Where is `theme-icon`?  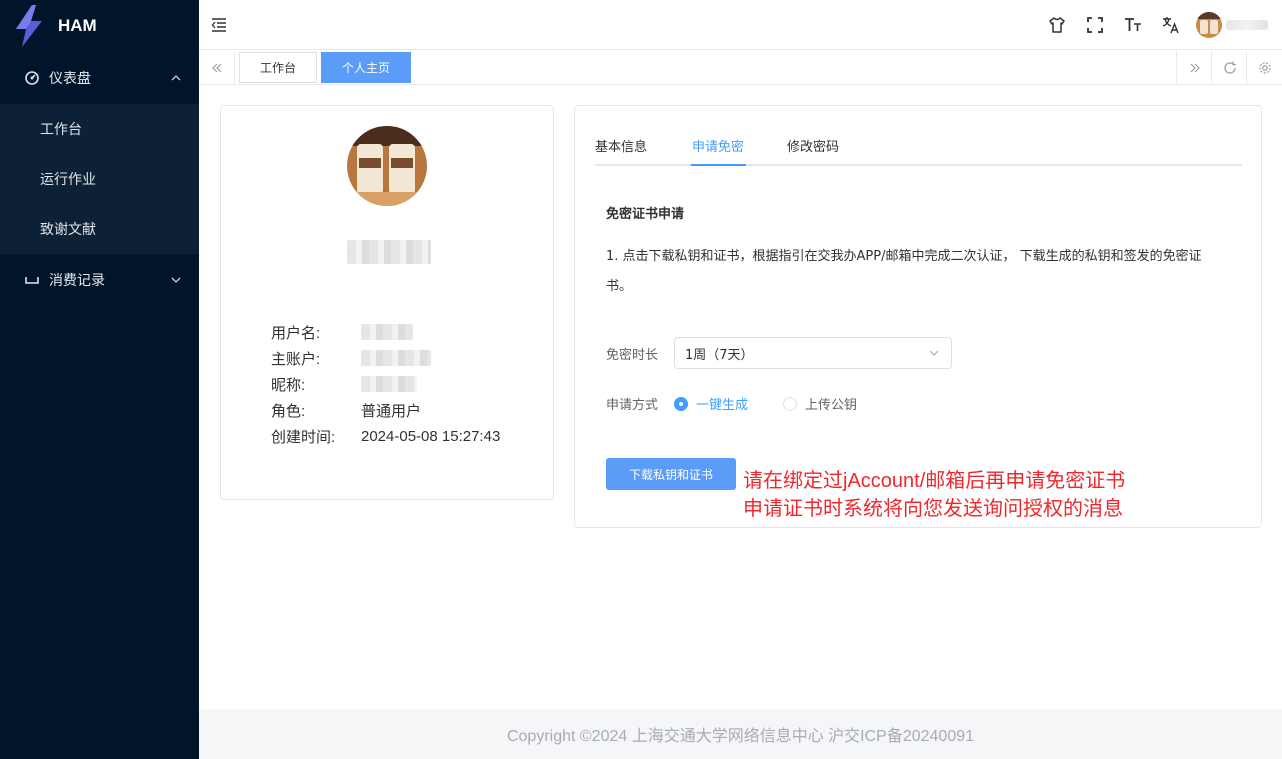
theme-icon is located at coordinates (1057, 25).